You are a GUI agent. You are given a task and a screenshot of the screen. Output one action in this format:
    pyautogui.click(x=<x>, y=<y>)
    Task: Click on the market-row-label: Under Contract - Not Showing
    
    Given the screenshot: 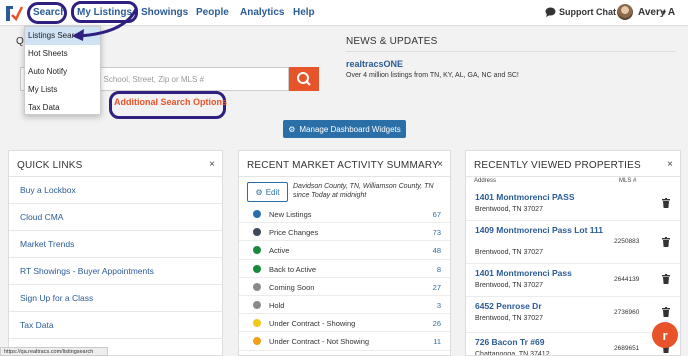 What is the action you would take?
    pyautogui.click(x=319, y=342)
    